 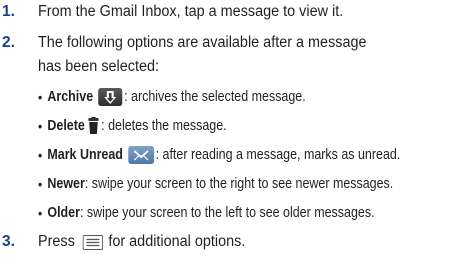 What do you see at coordinates (85, 155) in the screenshot?
I see `option-term: Mark Unread` at bounding box center [85, 155].